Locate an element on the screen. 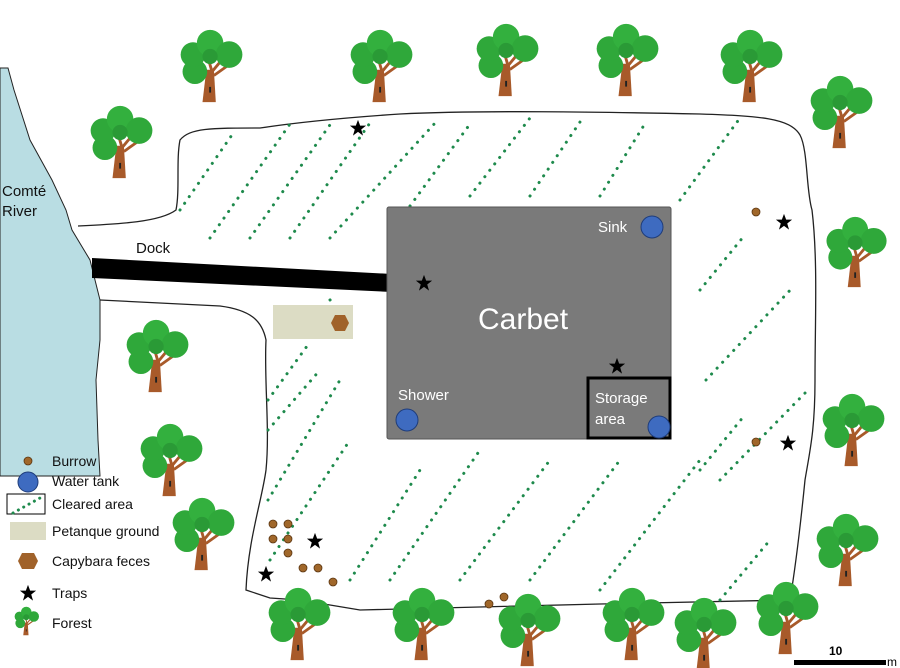 Image resolution: width=900 pixels, height=668 pixels. storage-label-line1: Storage is located at coordinates (621, 398).